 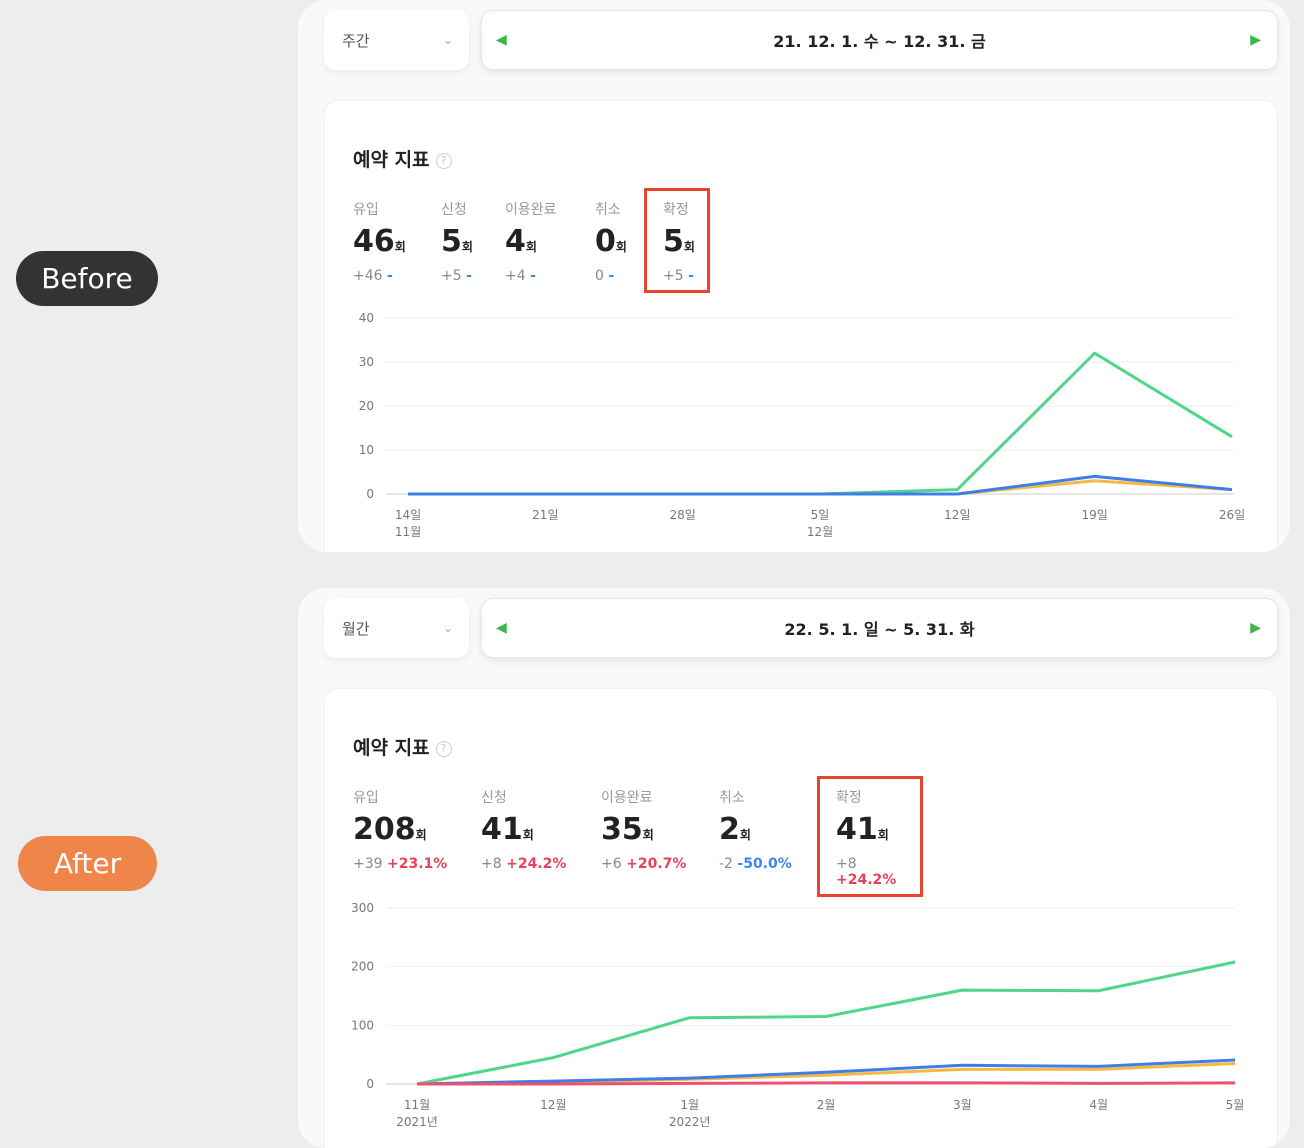 I want to click on y-tick-label: 300, so click(x=362, y=908).